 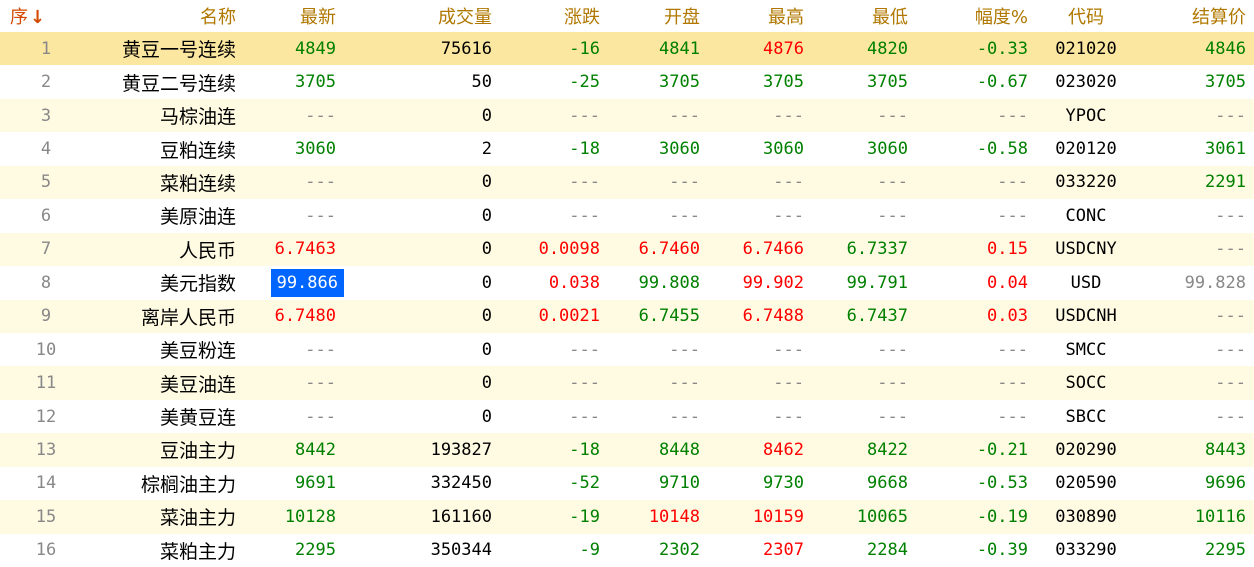 What do you see at coordinates (1002, 82) in the screenshot?
I see `cell-pct: -0.67` at bounding box center [1002, 82].